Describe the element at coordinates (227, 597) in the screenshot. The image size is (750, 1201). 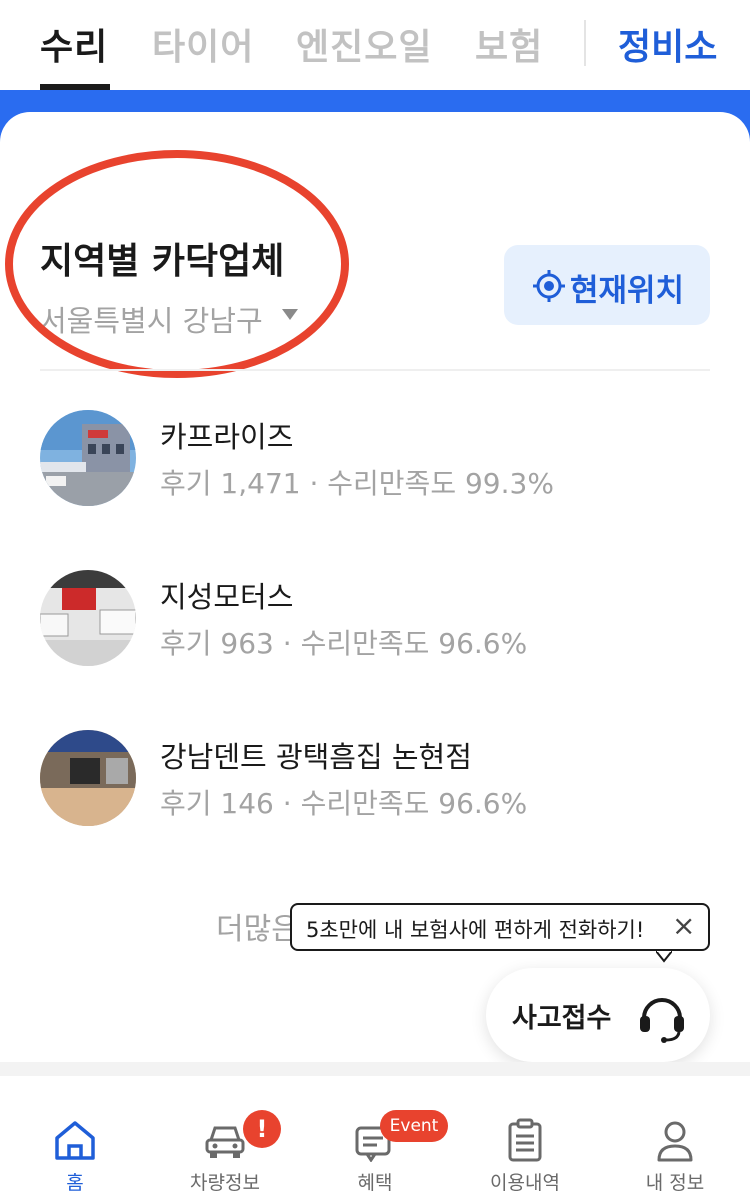
I see `shop-name: 지성모터스` at that location.